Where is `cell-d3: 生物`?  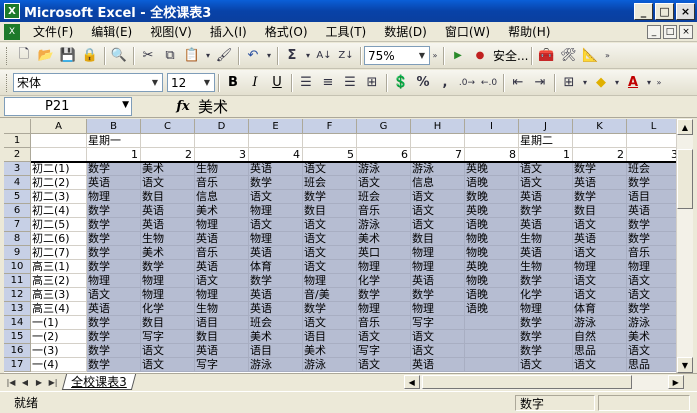 cell-d3: 生物 is located at coordinates (222, 169).